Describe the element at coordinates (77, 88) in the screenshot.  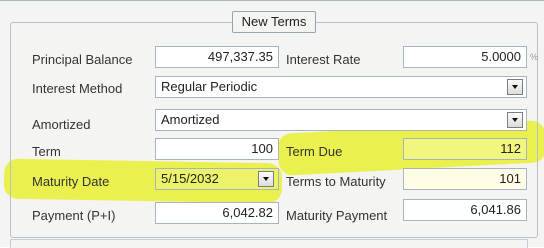
I see `interest-method-label: Interest Method` at that location.